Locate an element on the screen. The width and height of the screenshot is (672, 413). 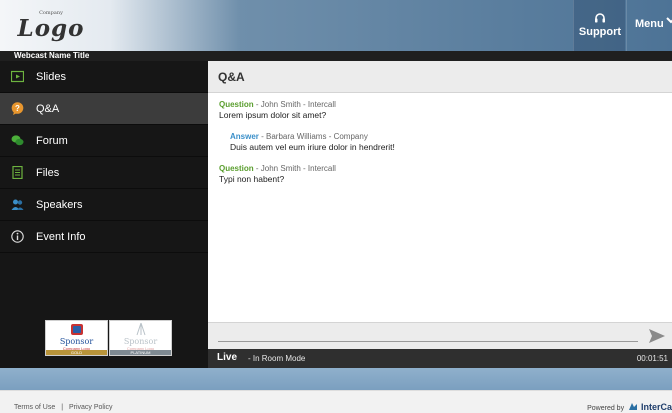
panel-header: Q&A is located at coordinates (440, 77).